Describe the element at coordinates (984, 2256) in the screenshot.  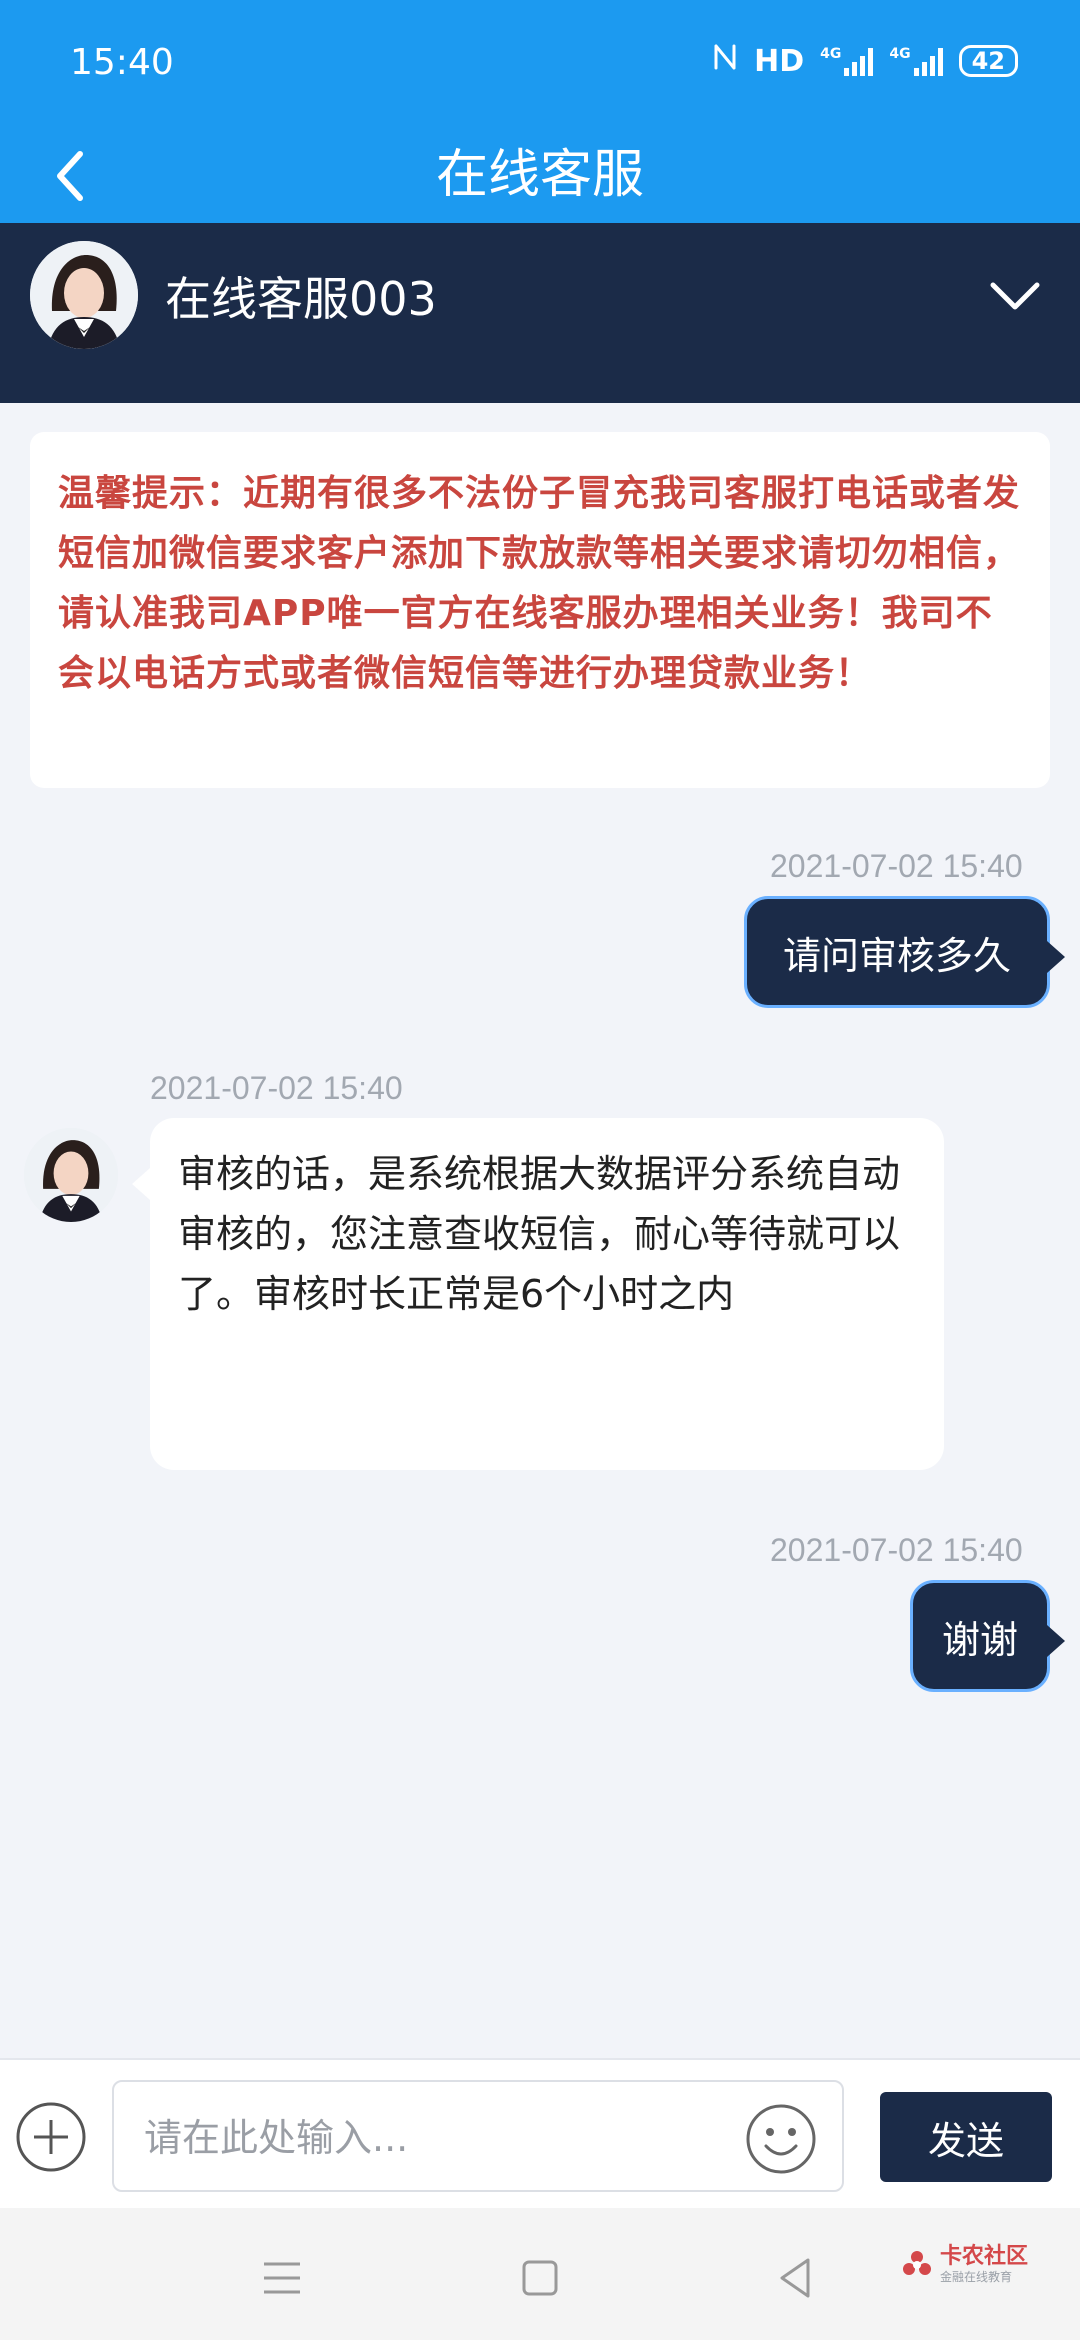
I see `watermark-title: 卡农社区` at that location.